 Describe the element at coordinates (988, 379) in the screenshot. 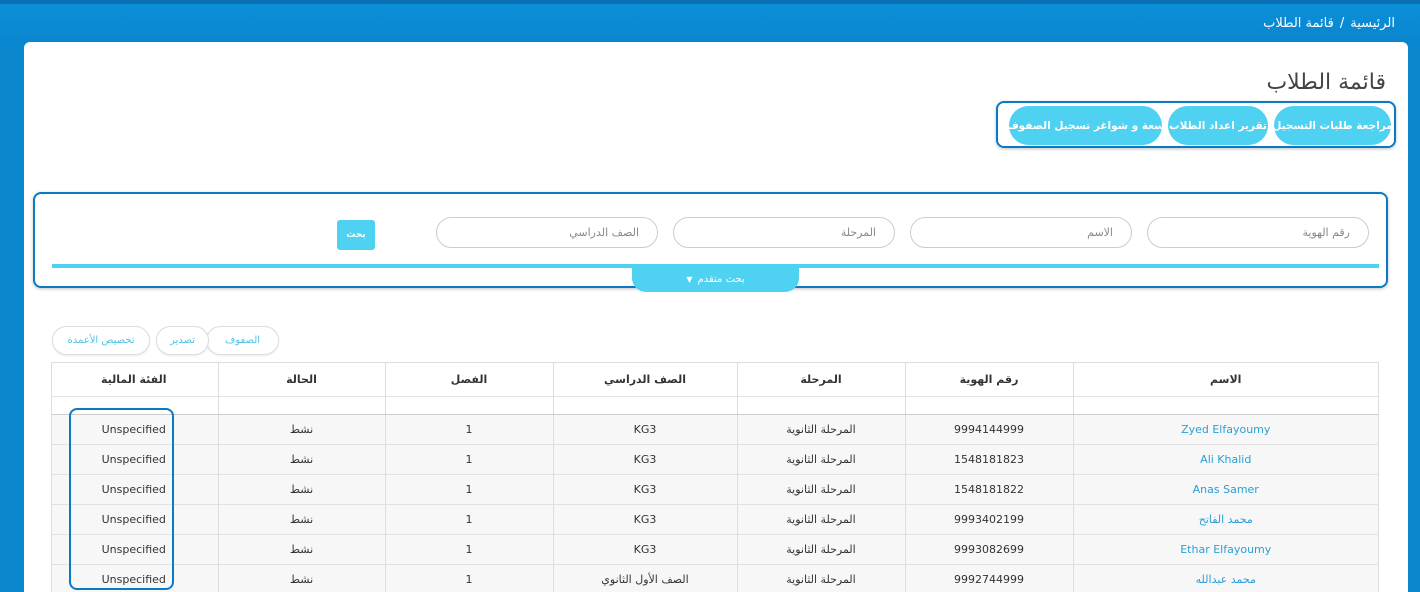

I see `header-id: رقم الهوية` at that location.